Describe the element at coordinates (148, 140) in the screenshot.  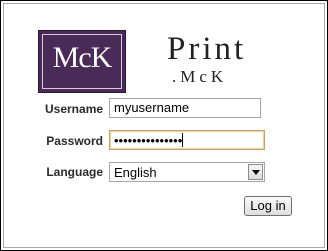
I see `password-value: •••••••••••••••` at that location.